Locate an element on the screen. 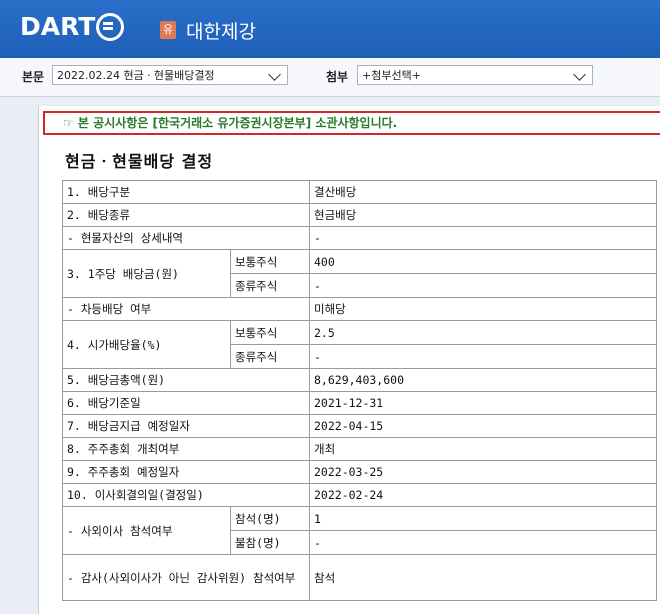 Image resolution: width=660 pixels, height=614 pixels. main-doc-select: 2022.02.24 현금ㆍ현물배당결정 is located at coordinates (170, 75).